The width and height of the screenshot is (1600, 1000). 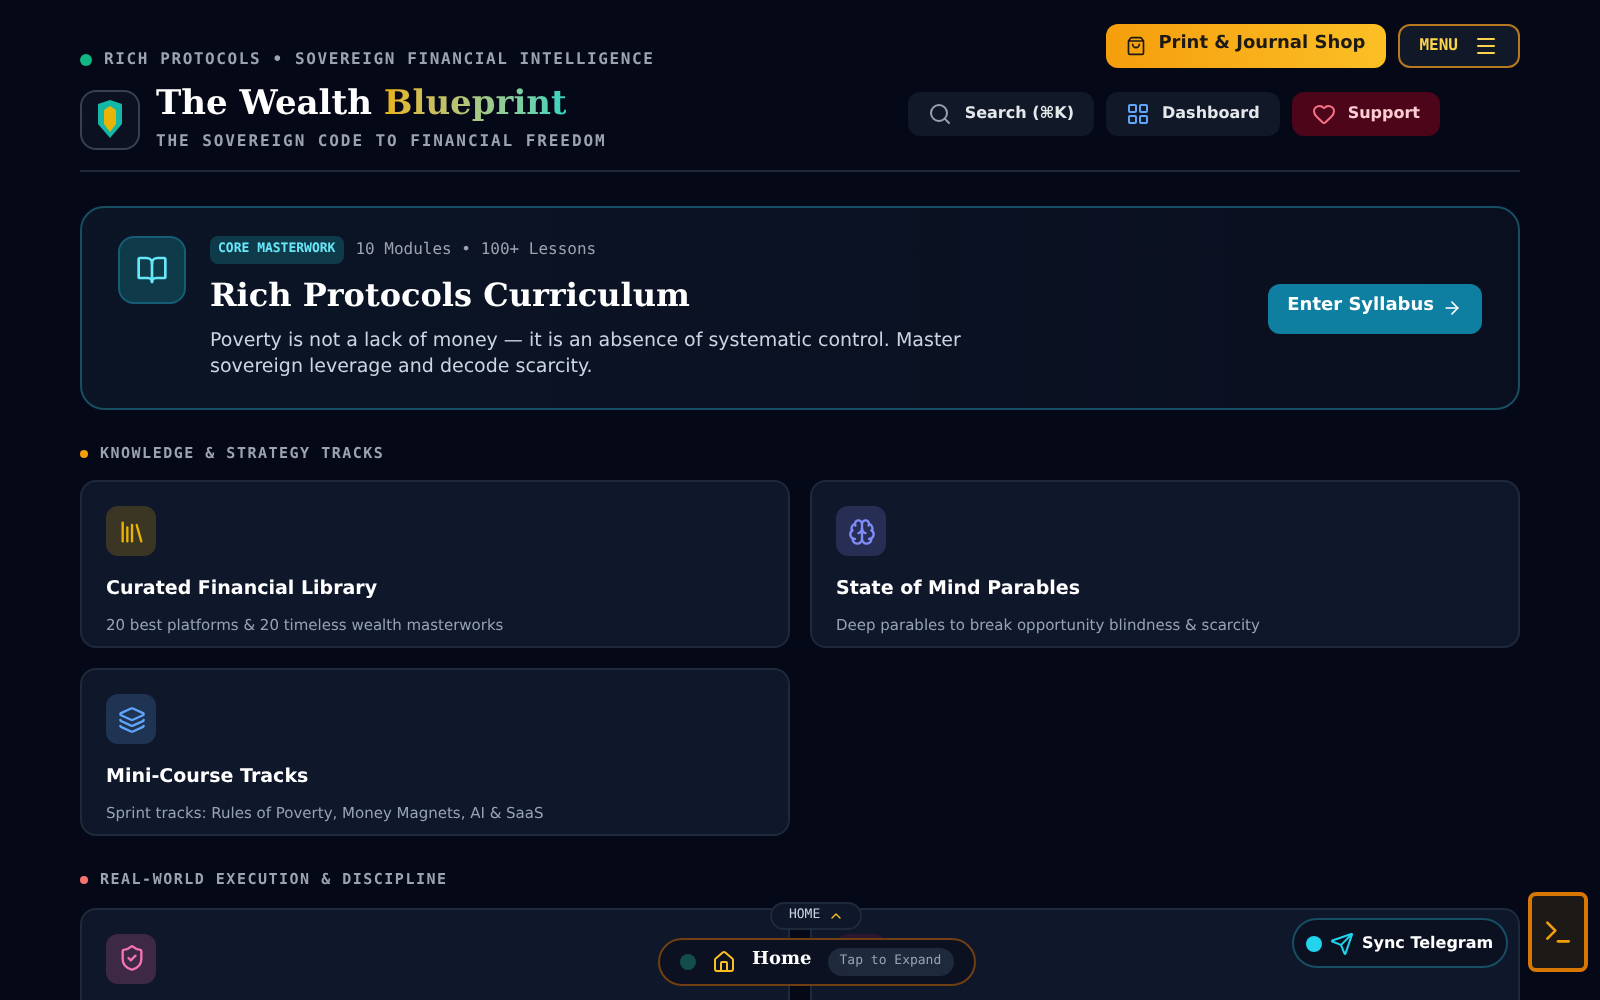 What do you see at coordinates (1342, 943) in the screenshot?
I see `send-icon` at bounding box center [1342, 943].